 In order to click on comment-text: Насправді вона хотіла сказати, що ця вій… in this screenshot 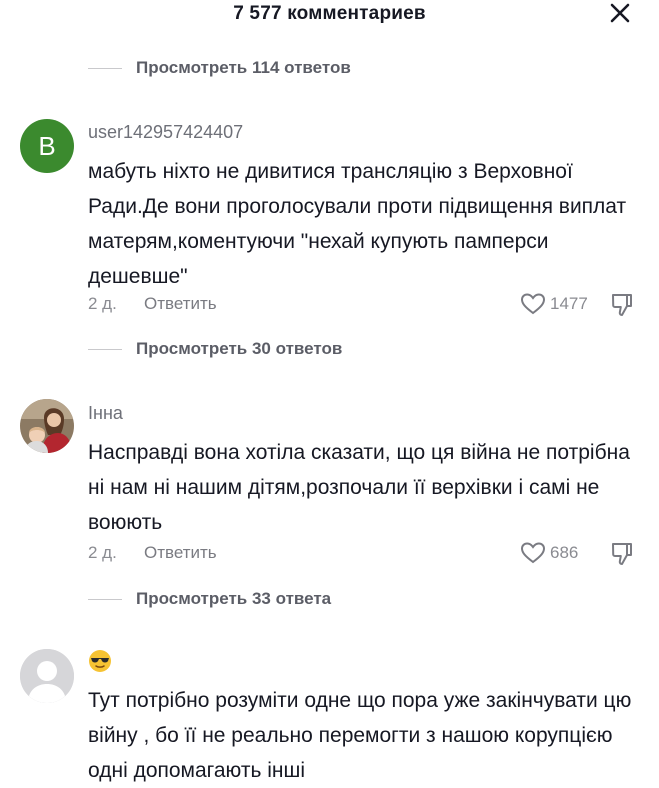, I will do `click(359, 487)`.